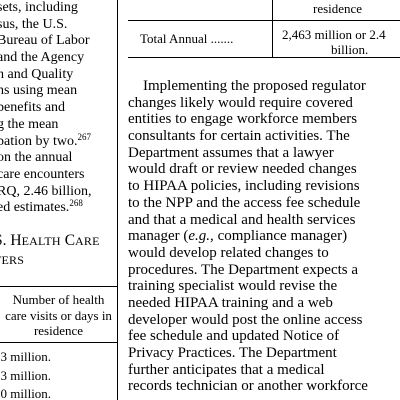 The height and width of the screenshot is (400, 400). I want to click on paragraph-line: changes likely would require covered, so click(240, 102).